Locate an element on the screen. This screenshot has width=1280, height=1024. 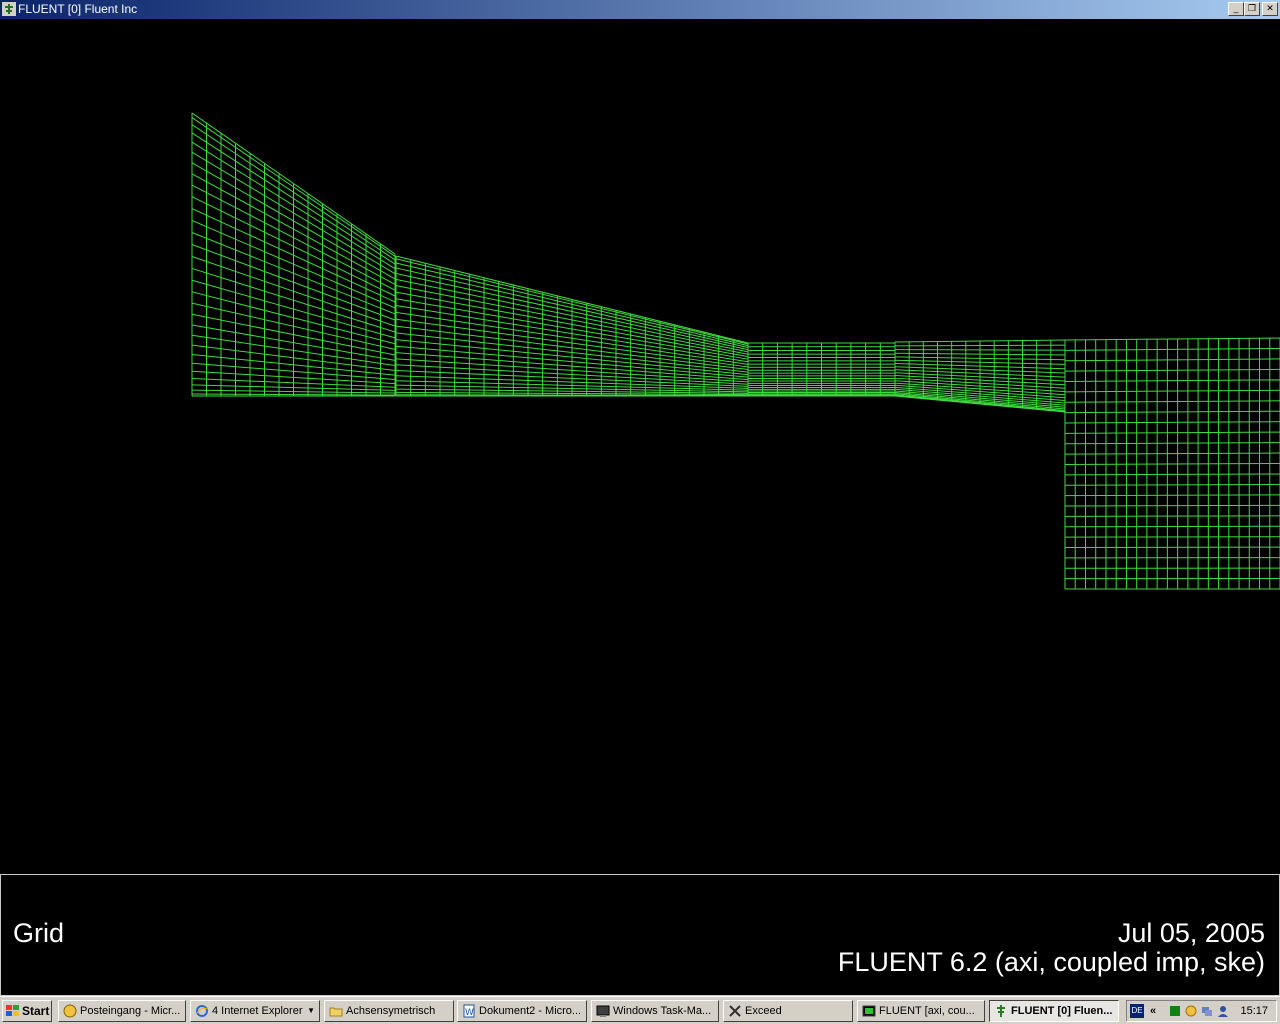
start-label: Start is located at coordinates (36, 1011).